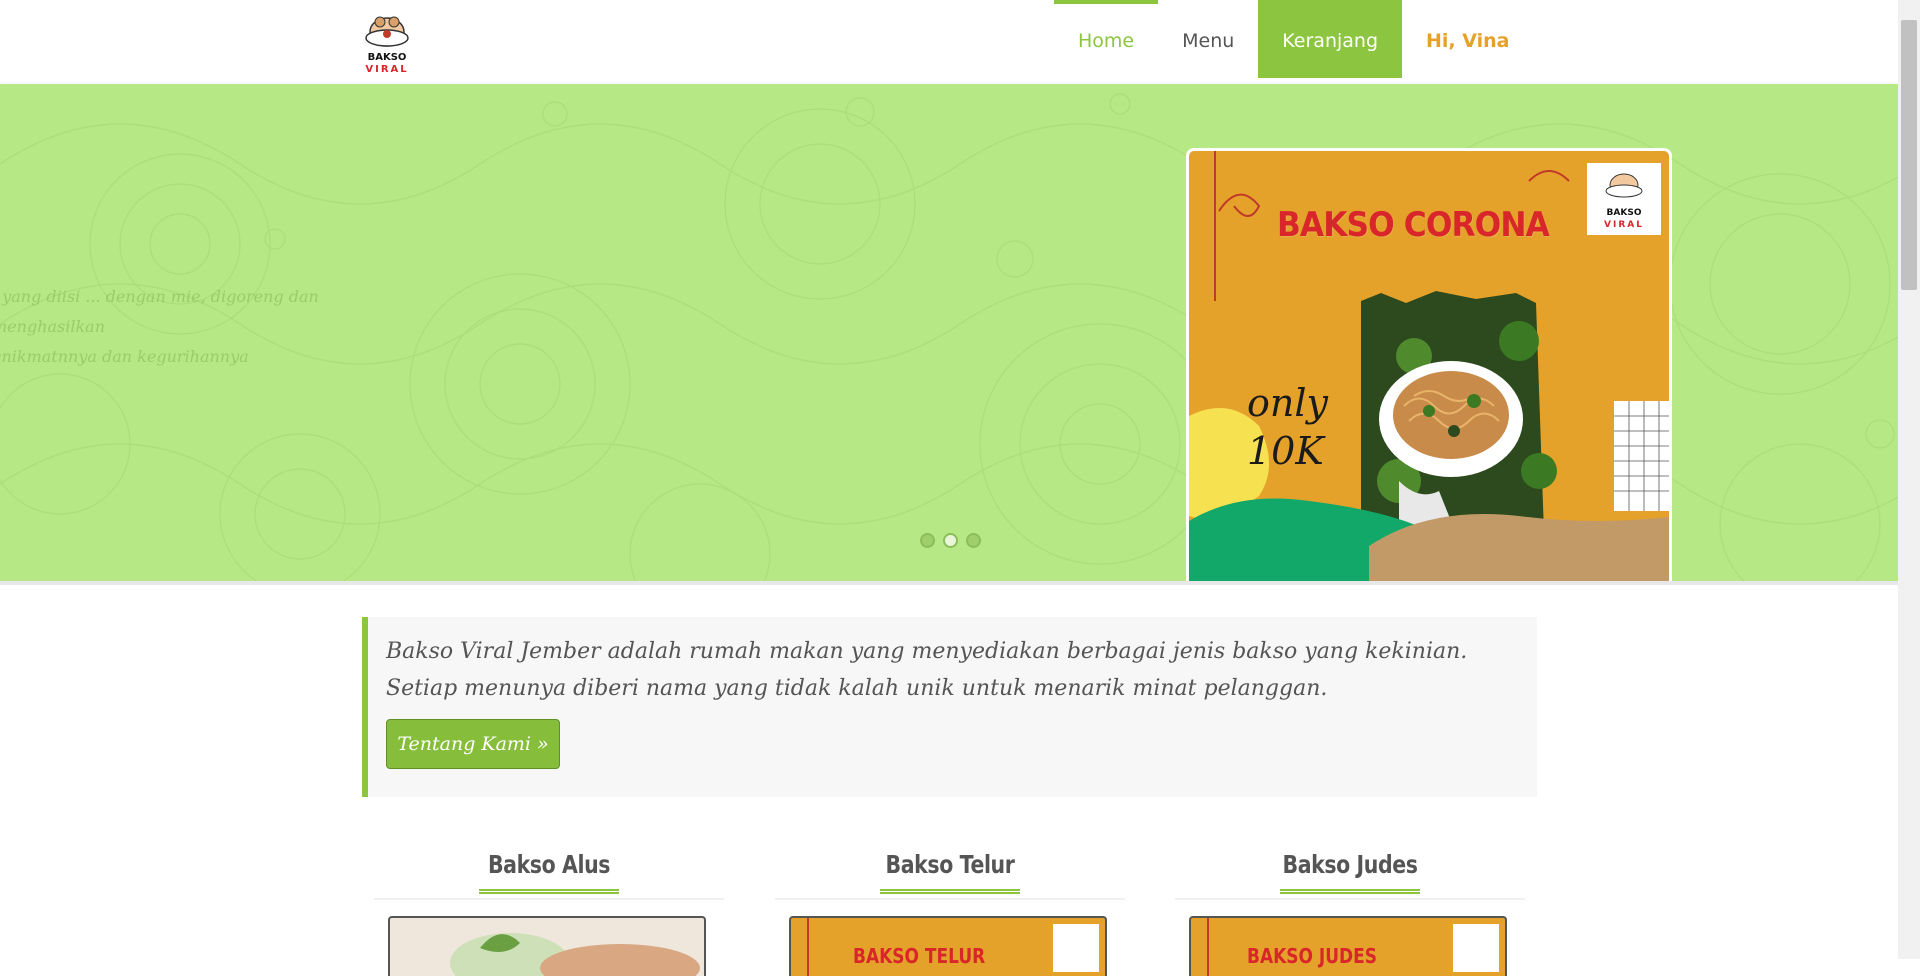  Describe the element at coordinates (949, 41) in the screenshot. I see `site-header: BAKSO VIRAL Home Menu Keranjang Hi, Vina` at that location.